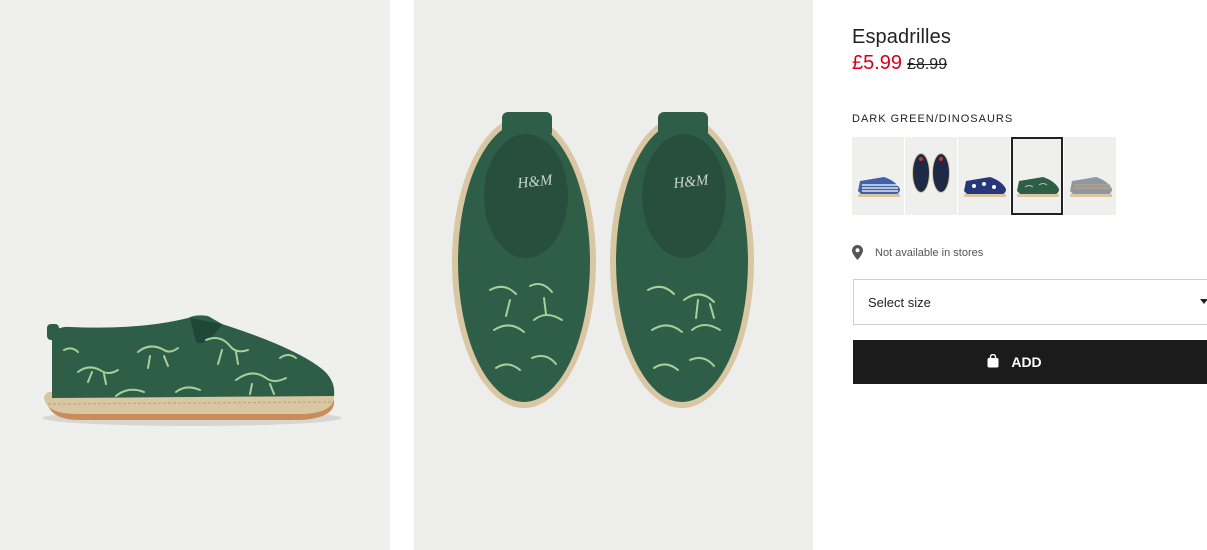 The image size is (1207, 550). What do you see at coordinates (524, 260) in the screenshot?
I see `left-shoe: H&M` at bounding box center [524, 260].